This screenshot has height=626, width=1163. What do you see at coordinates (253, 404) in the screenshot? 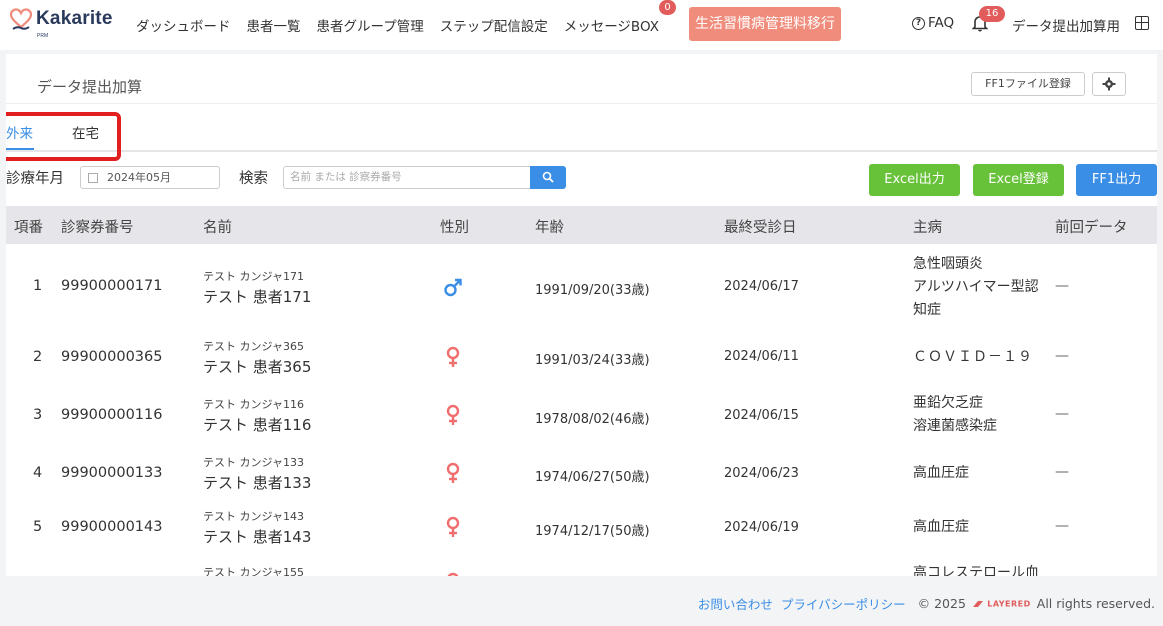
I see `patient-kana: テスト カンジャ116` at bounding box center [253, 404].